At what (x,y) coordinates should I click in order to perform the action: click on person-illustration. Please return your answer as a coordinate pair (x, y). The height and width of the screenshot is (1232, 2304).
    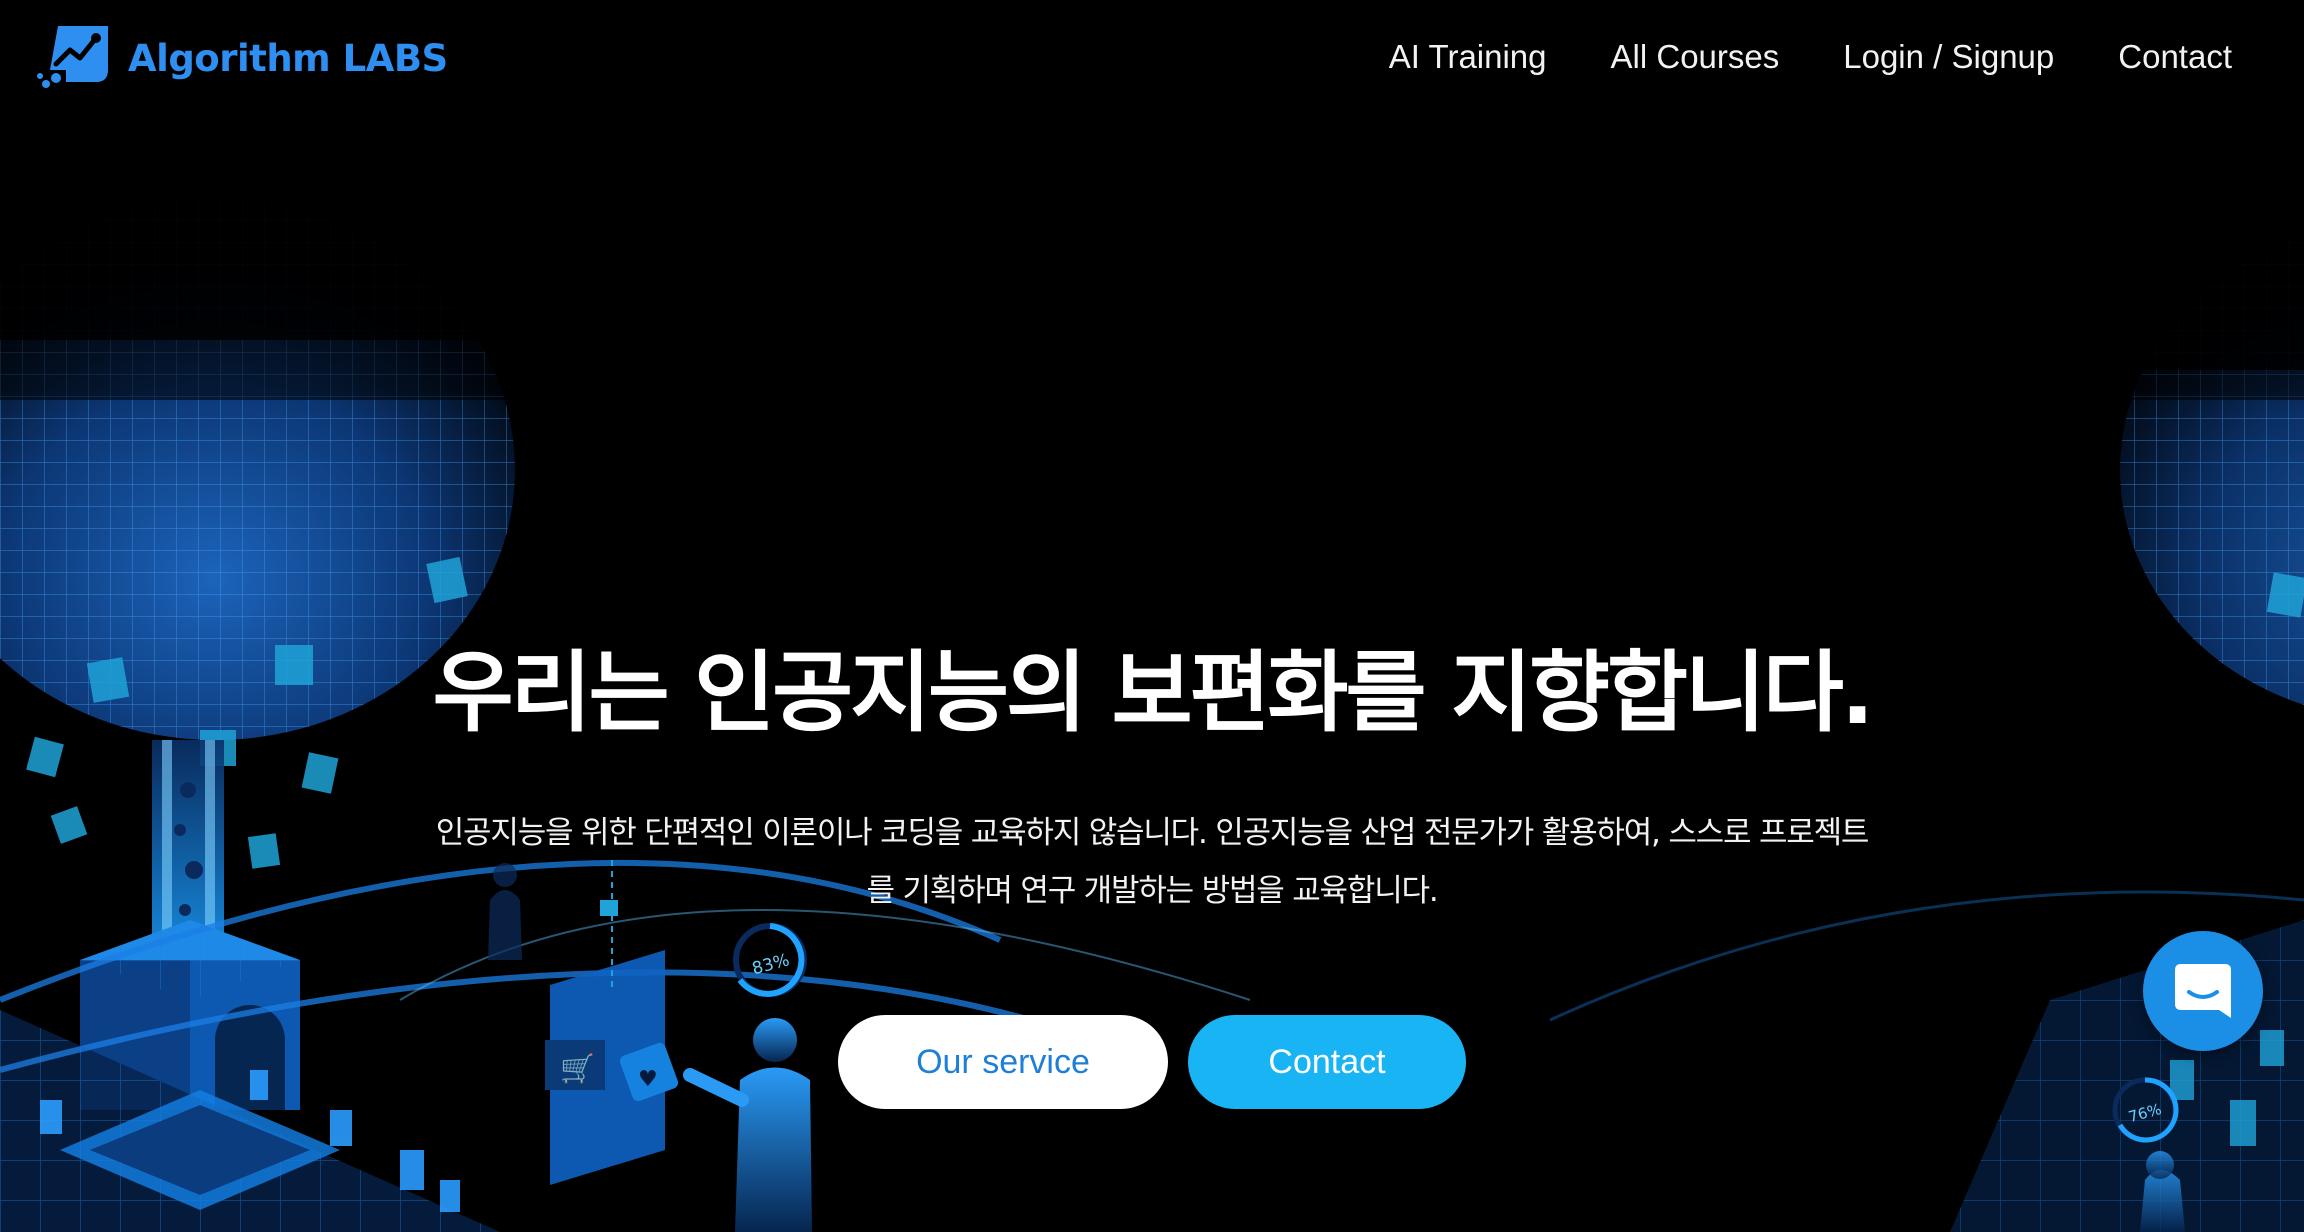
    Looking at the image, I should click on (747, 1125).